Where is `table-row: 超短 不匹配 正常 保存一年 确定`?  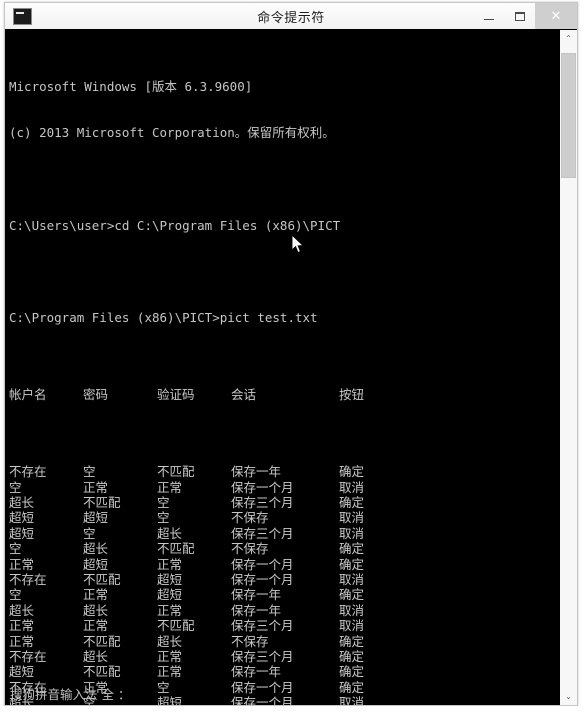
table-row: 超短 不匹配 正常 保存一年 确定 is located at coordinates (284, 671).